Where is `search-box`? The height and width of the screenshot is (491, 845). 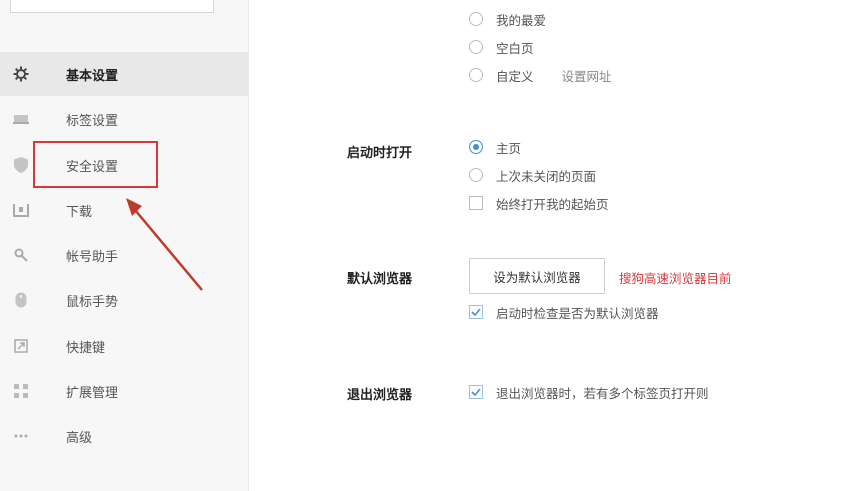
search-box is located at coordinates (112, 6).